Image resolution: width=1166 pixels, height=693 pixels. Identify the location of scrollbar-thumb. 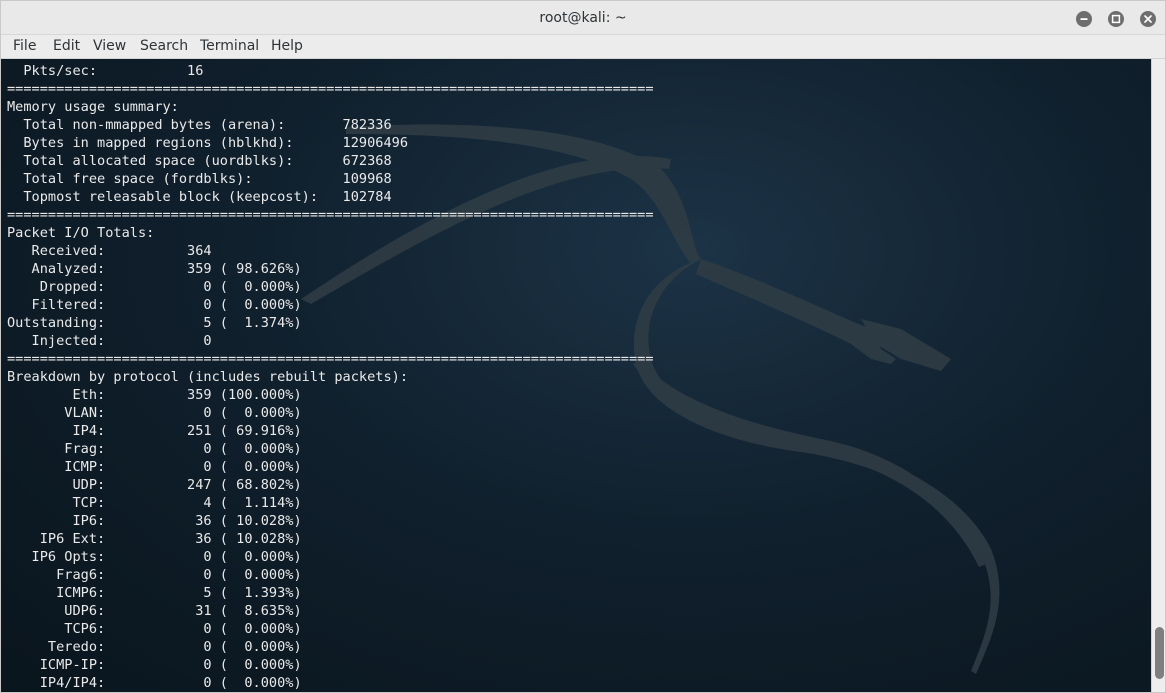
(1159, 653).